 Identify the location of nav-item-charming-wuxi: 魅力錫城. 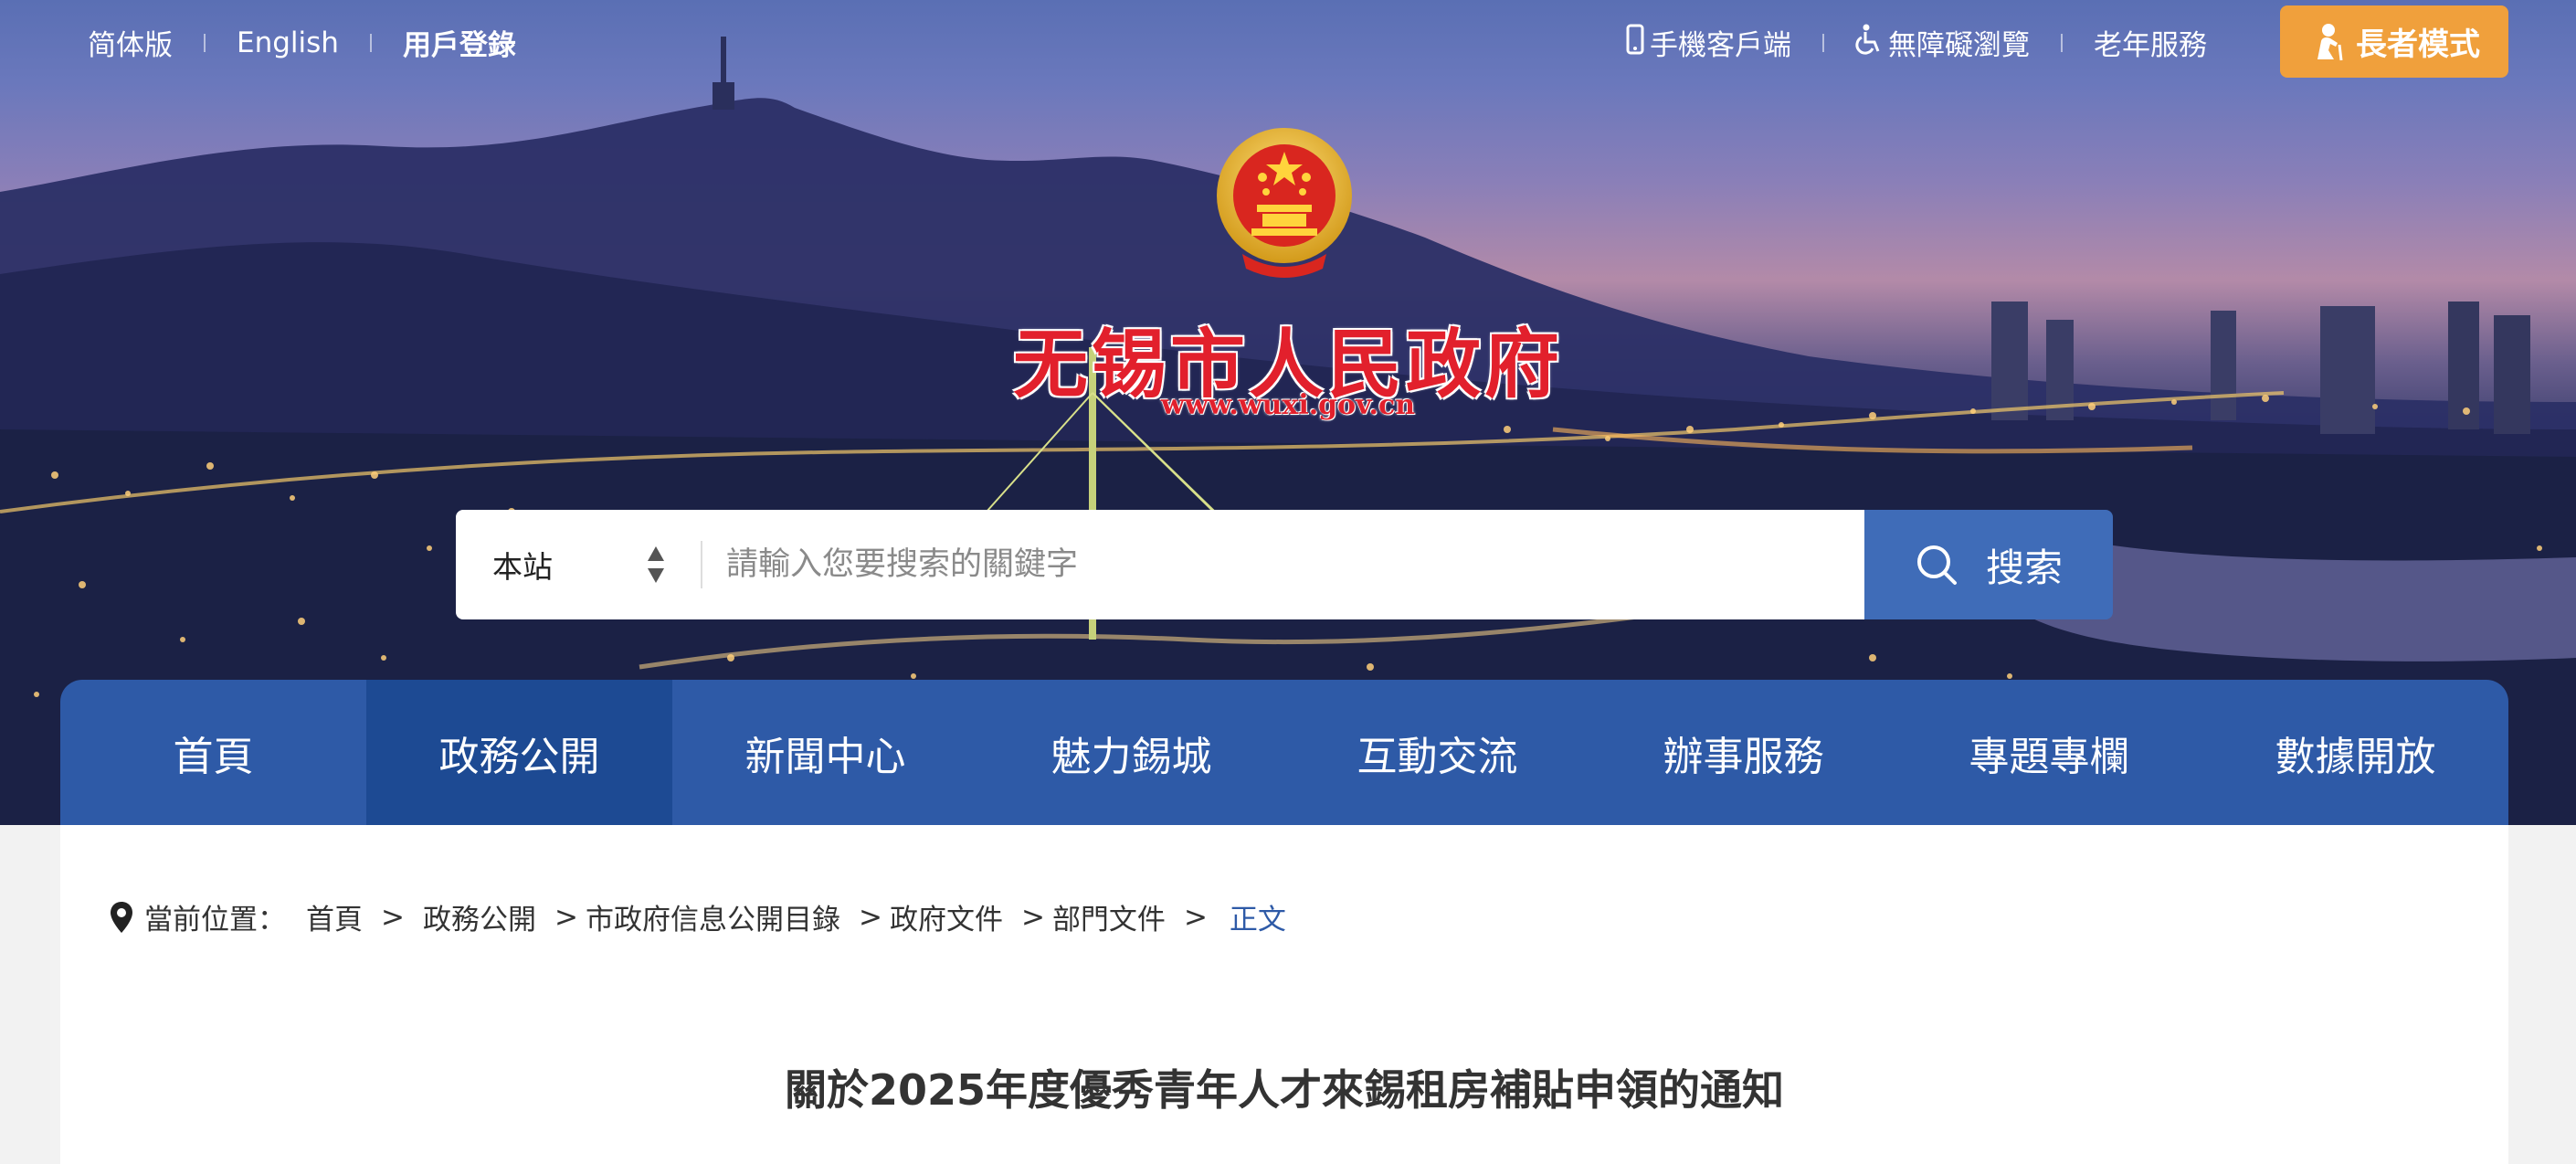
(1131, 752).